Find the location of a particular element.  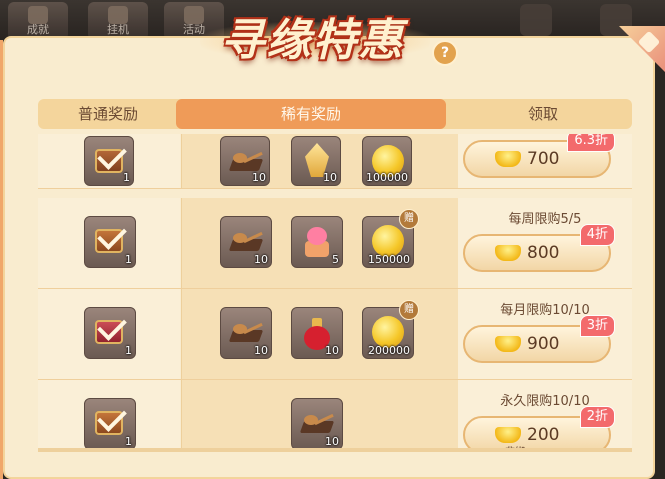

offer-row: 1 10 永久限购10/10 200 非绑 2折 is located at coordinates (335, 414).